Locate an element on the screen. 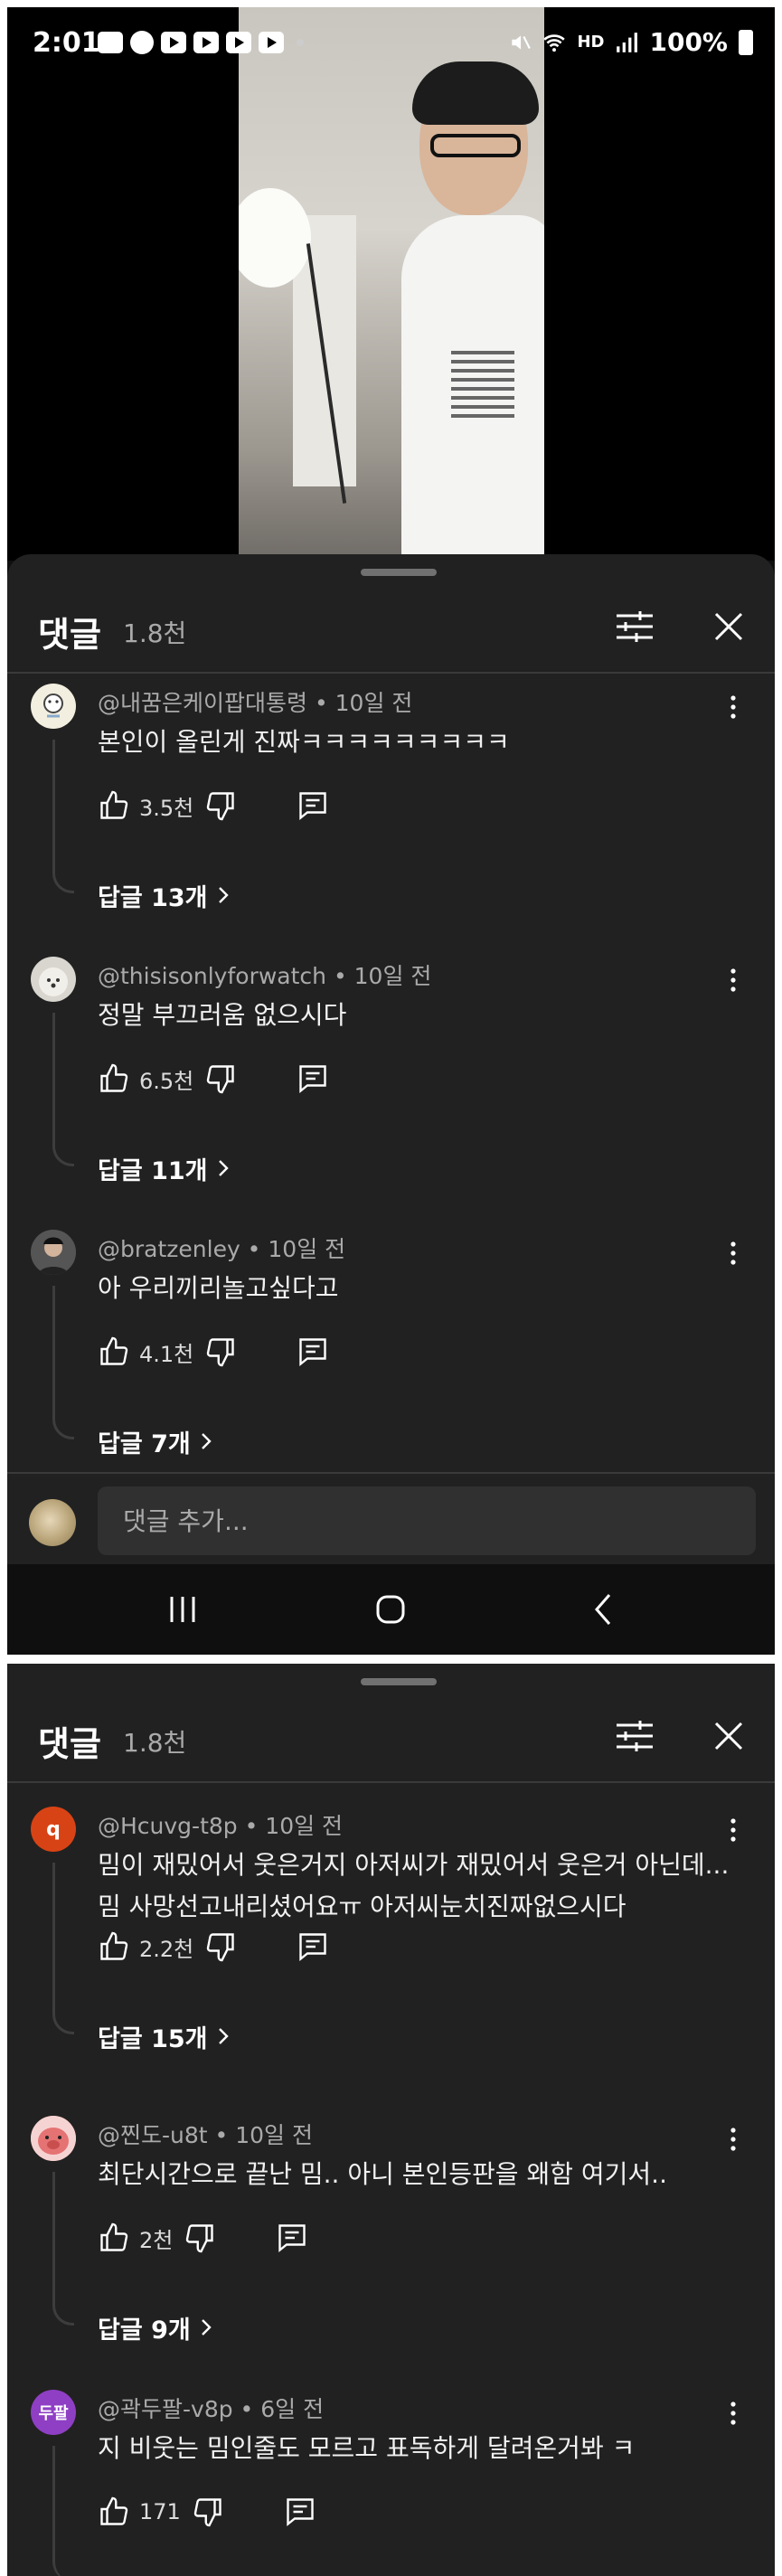 The width and height of the screenshot is (782, 2576). comment-actions: 3.5천 is located at coordinates (213, 806).